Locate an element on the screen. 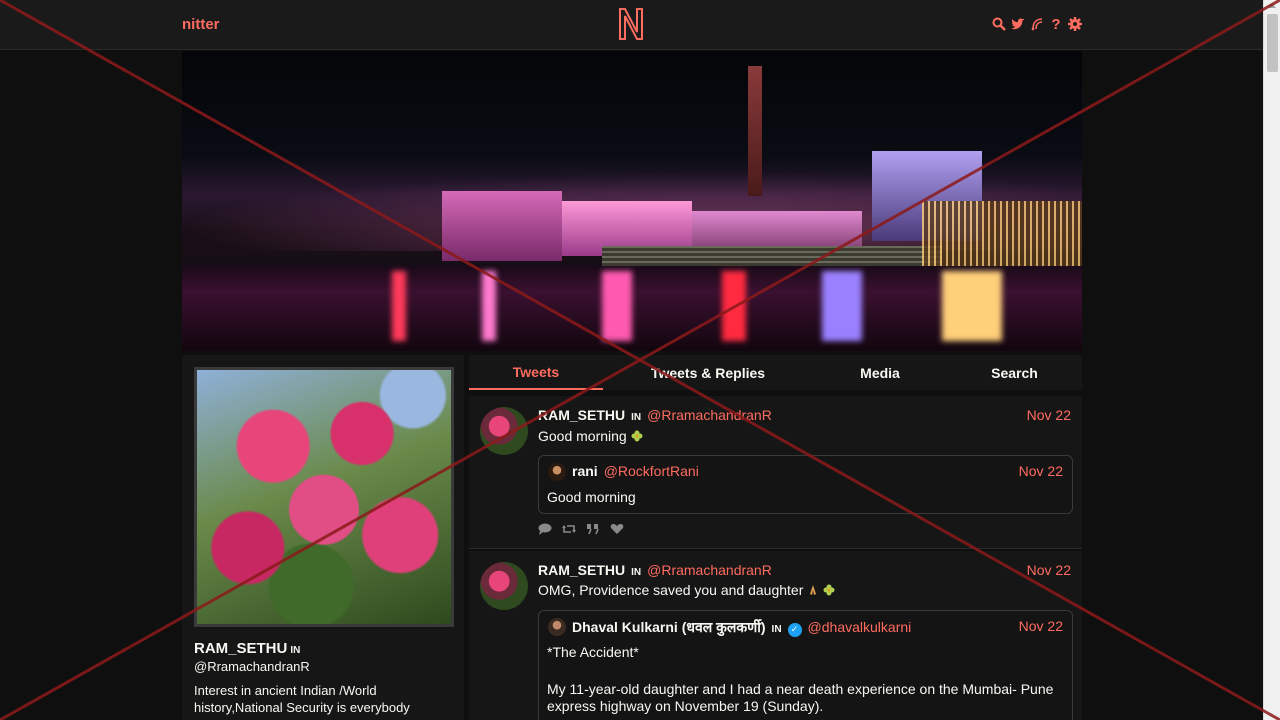 The width and height of the screenshot is (1280, 720). profile-flag: IN is located at coordinates (295, 650).